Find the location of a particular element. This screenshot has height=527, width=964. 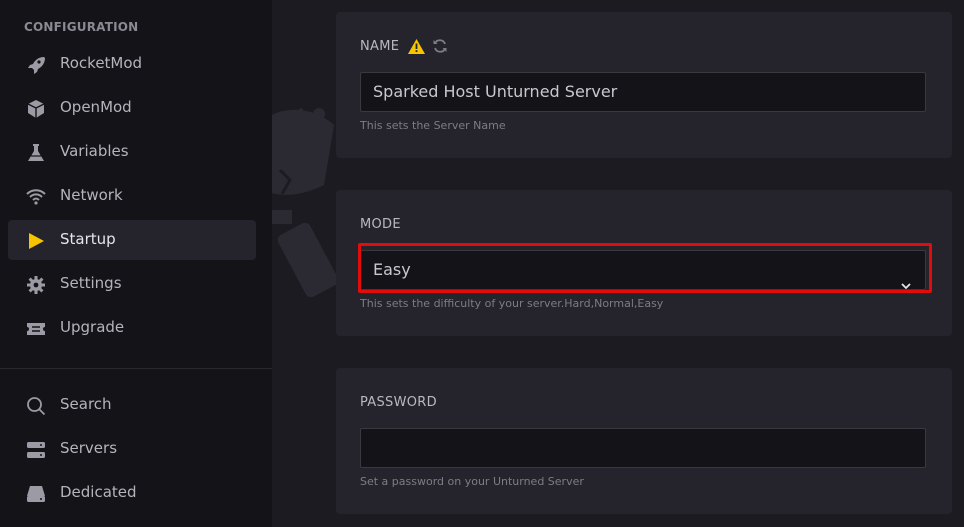

sidebar-item-settings: Settings is located at coordinates (132, 284).